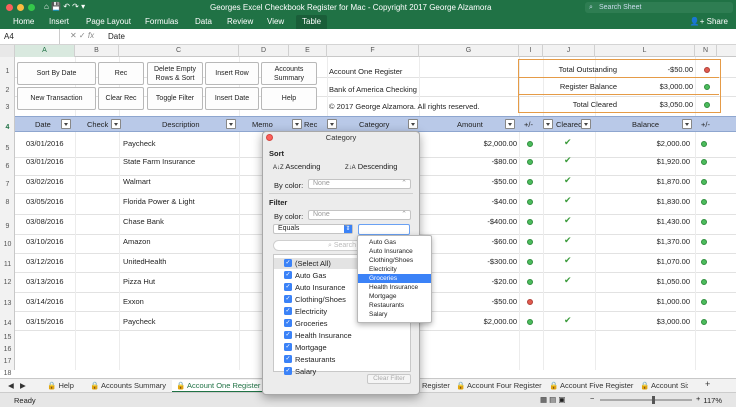 This screenshot has height=407, width=736. I want to click on column-header-g: G, so click(469, 51).